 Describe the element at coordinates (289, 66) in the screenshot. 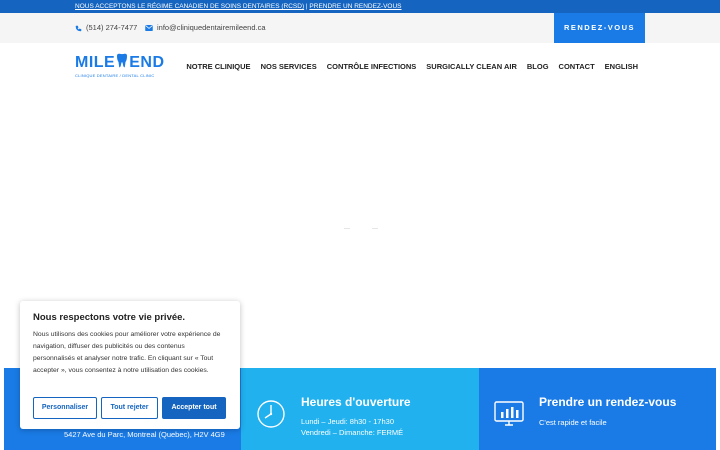

I see `nav-nos-services: NOS SERVICES` at that location.